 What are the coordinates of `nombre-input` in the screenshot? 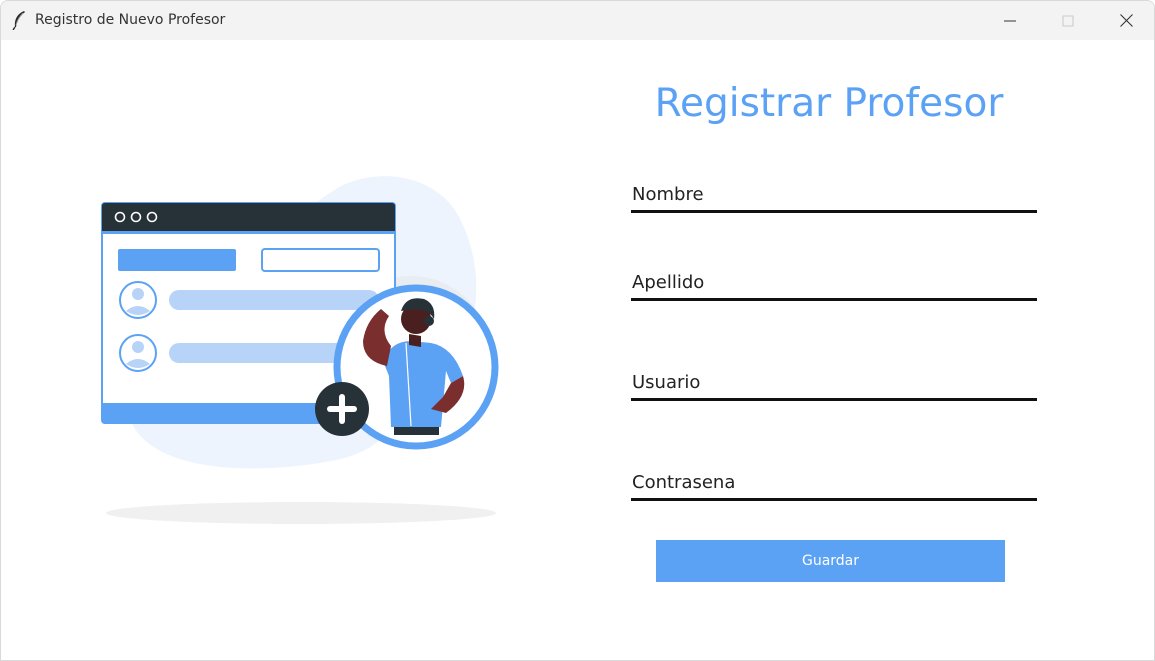 It's located at (834, 194).